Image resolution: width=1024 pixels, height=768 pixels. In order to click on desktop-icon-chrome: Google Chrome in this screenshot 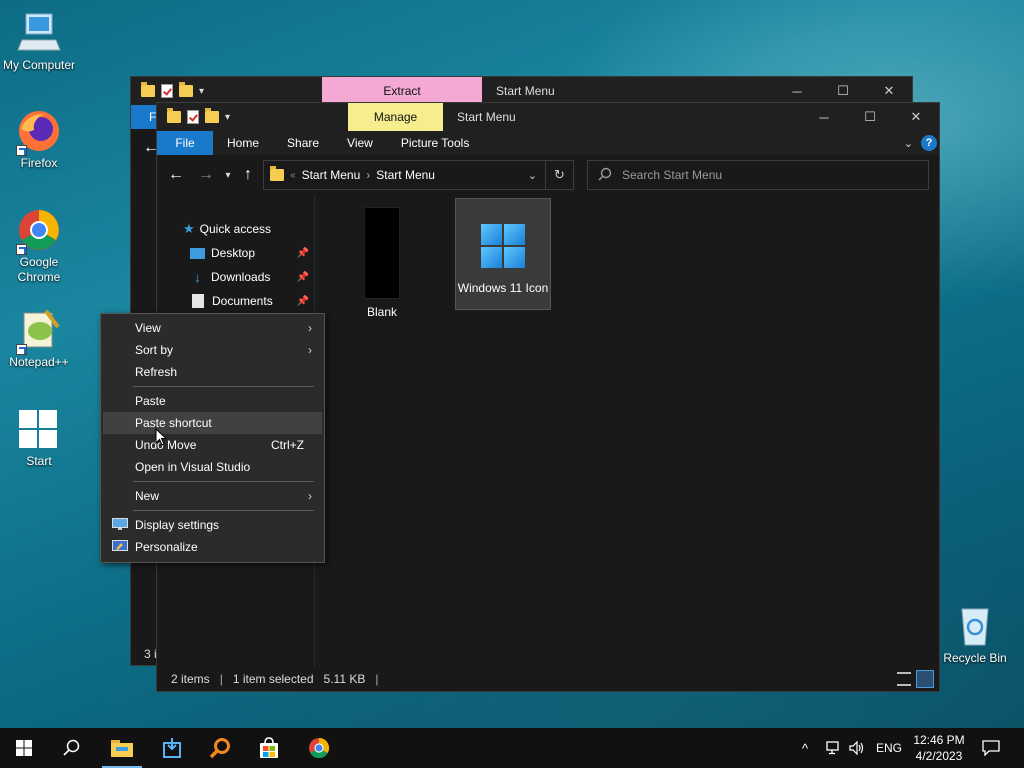, I will do `click(39, 246)`.